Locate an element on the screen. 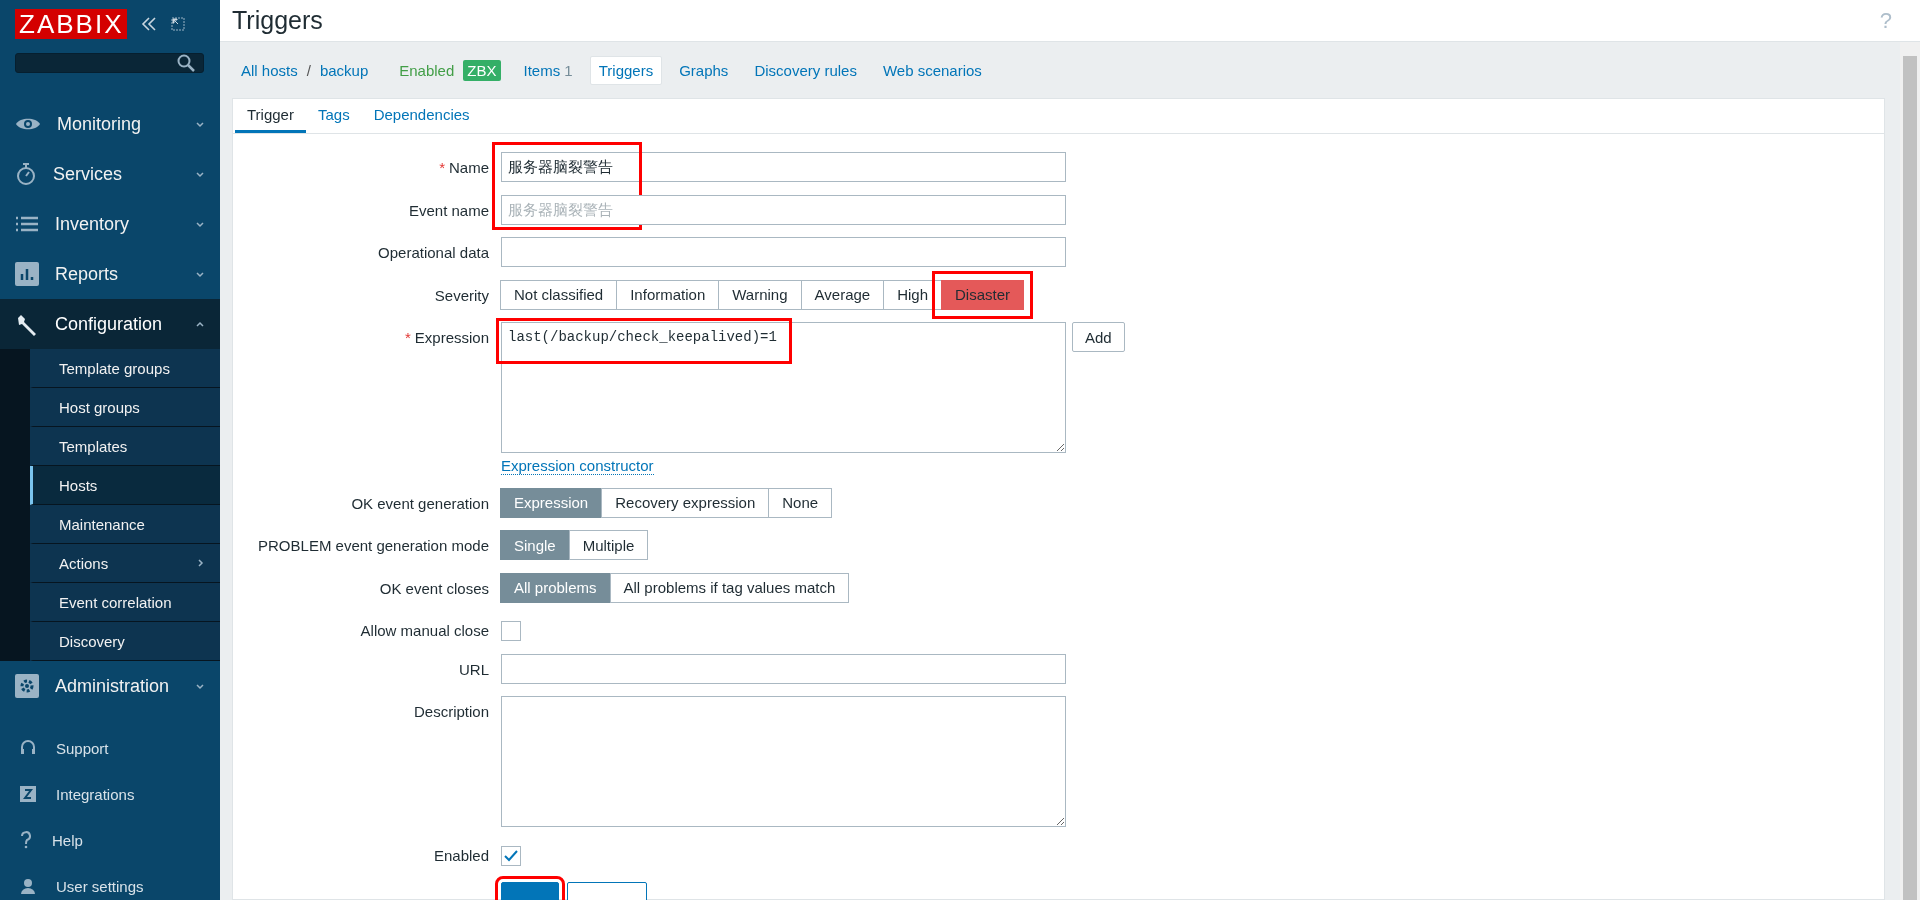 The height and width of the screenshot is (900, 1920). field-label: Allow manual close is located at coordinates (424, 630).